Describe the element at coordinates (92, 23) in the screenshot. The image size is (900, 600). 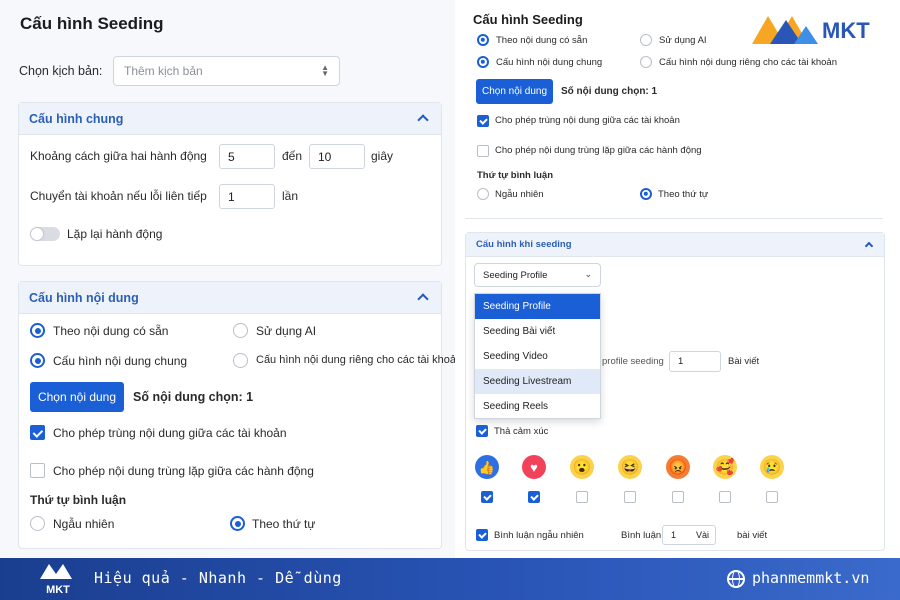
I see `page-title: Cấu hình Seeding` at that location.